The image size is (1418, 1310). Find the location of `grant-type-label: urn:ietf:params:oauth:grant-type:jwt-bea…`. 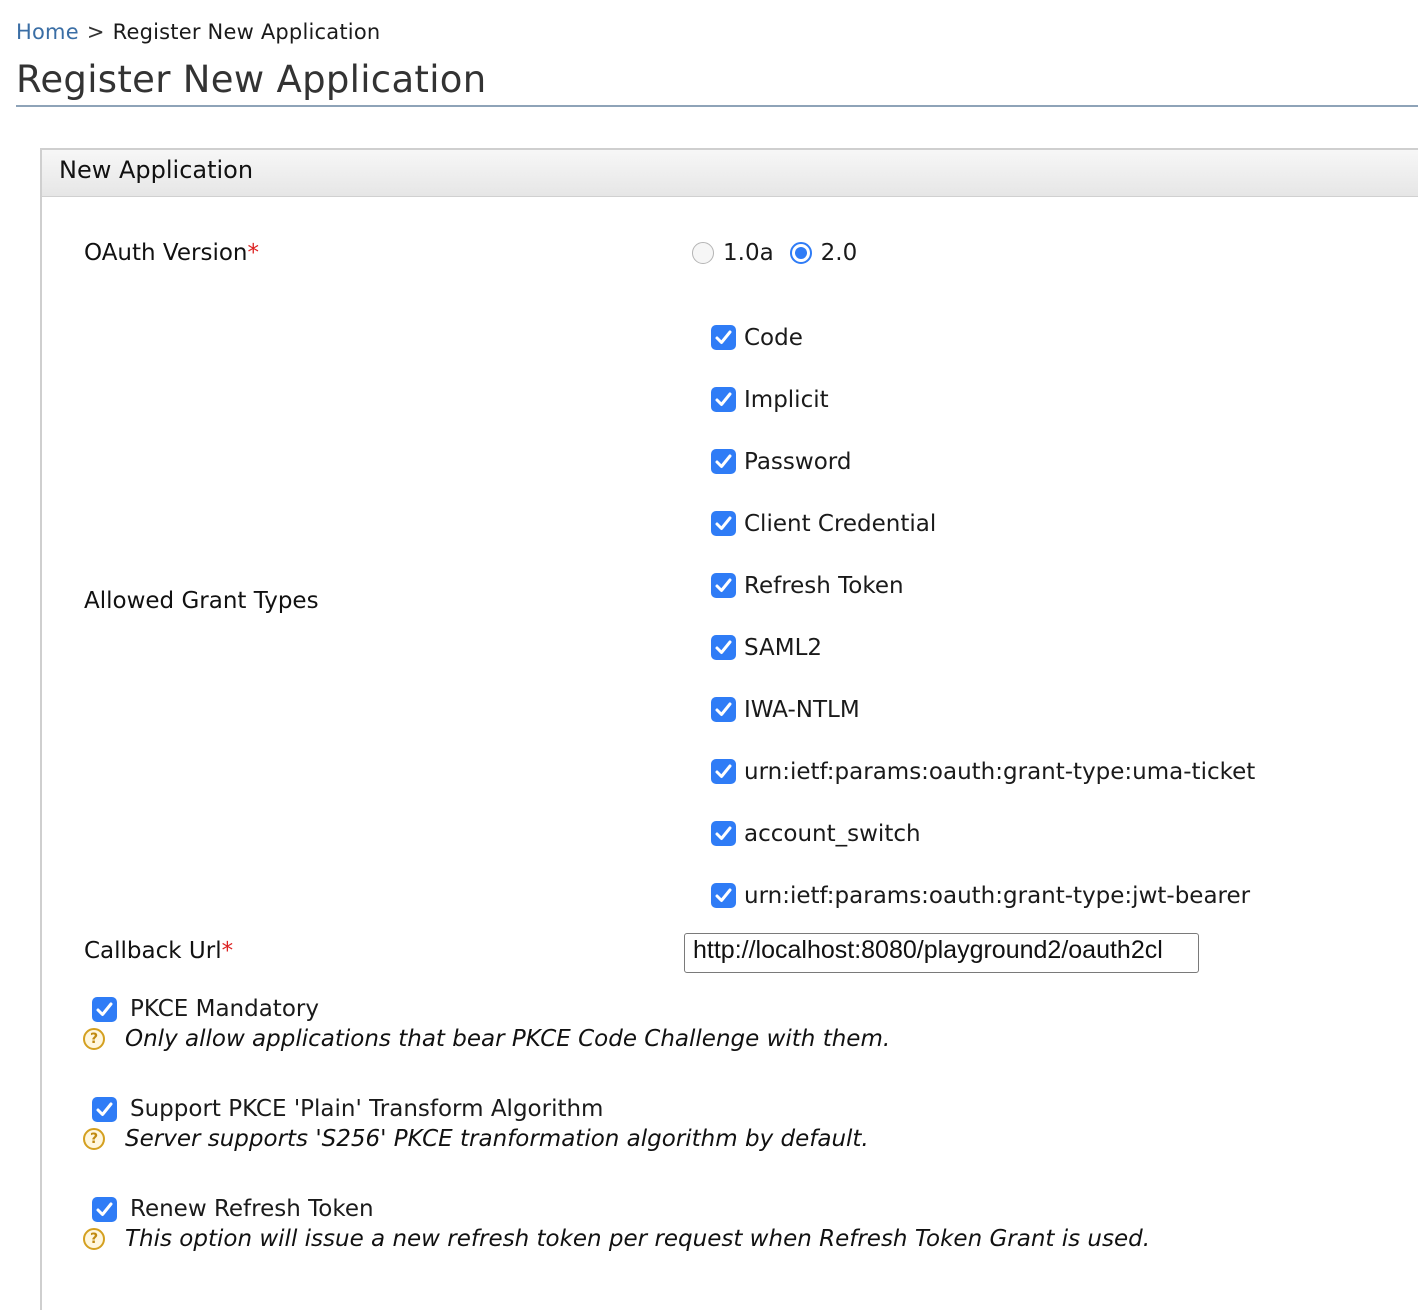

grant-type-label: urn:ietf:params:oauth:grant-type:jwt-bea… is located at coordinates (997, 896).